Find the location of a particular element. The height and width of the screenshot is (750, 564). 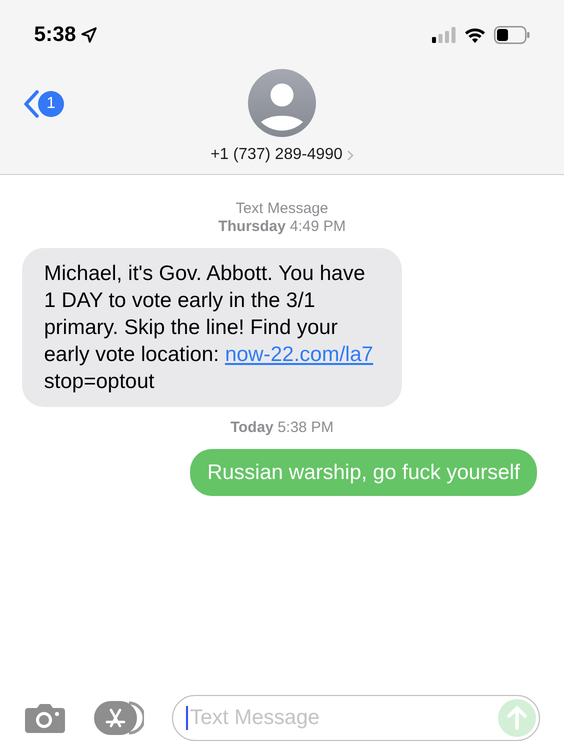

message-timestamp: Thursday 4:49 PM is located at coordinates (282, 227).